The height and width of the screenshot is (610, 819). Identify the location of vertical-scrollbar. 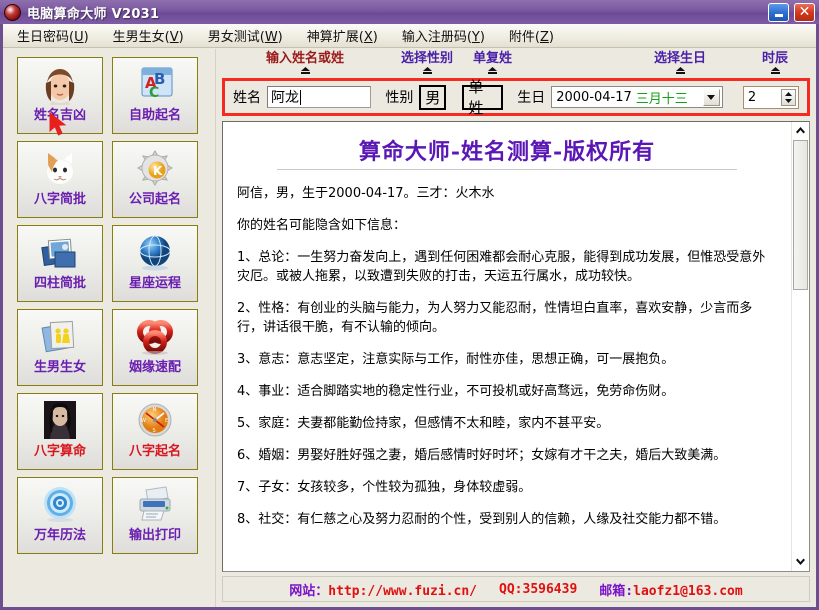
(800, 346).